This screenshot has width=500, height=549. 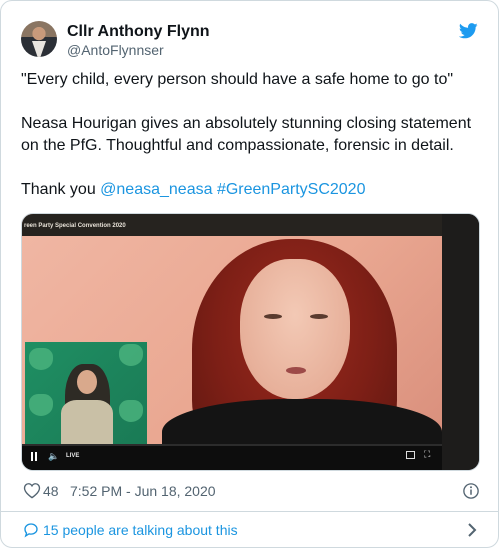 What do you see at coordinates (291, 189) in the screenshot?
I see `hashtag-link: #GreenPartySC2020` at bounding box center [291, 189].